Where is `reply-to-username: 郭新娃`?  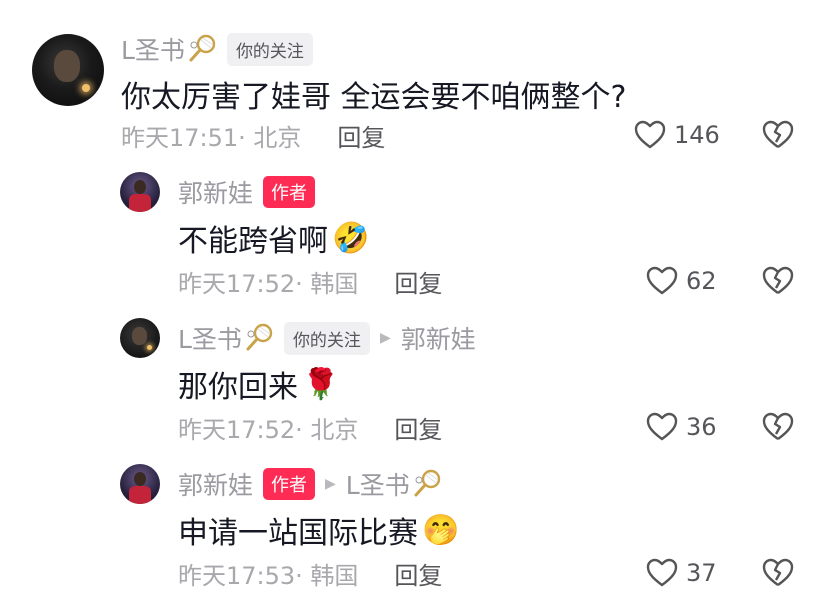
reply-to-username: 郭新娃 is located at coordinates (438, 338).